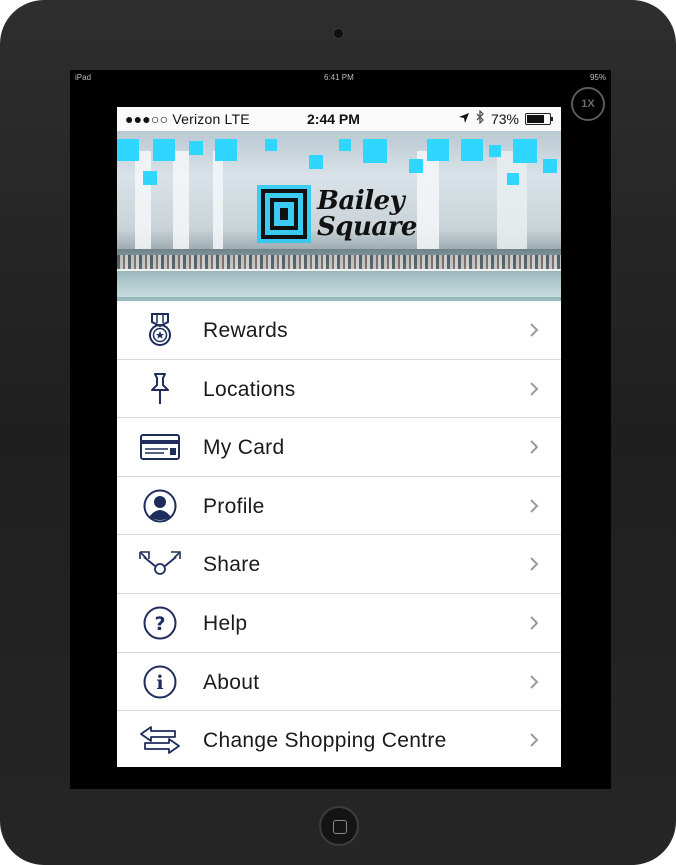 This screenshot has height=865, width=676. What do you see at coordinates (234, 506) in the screenshot?
I see `menu-item-label: Profile` at bounding box center [234, 506].